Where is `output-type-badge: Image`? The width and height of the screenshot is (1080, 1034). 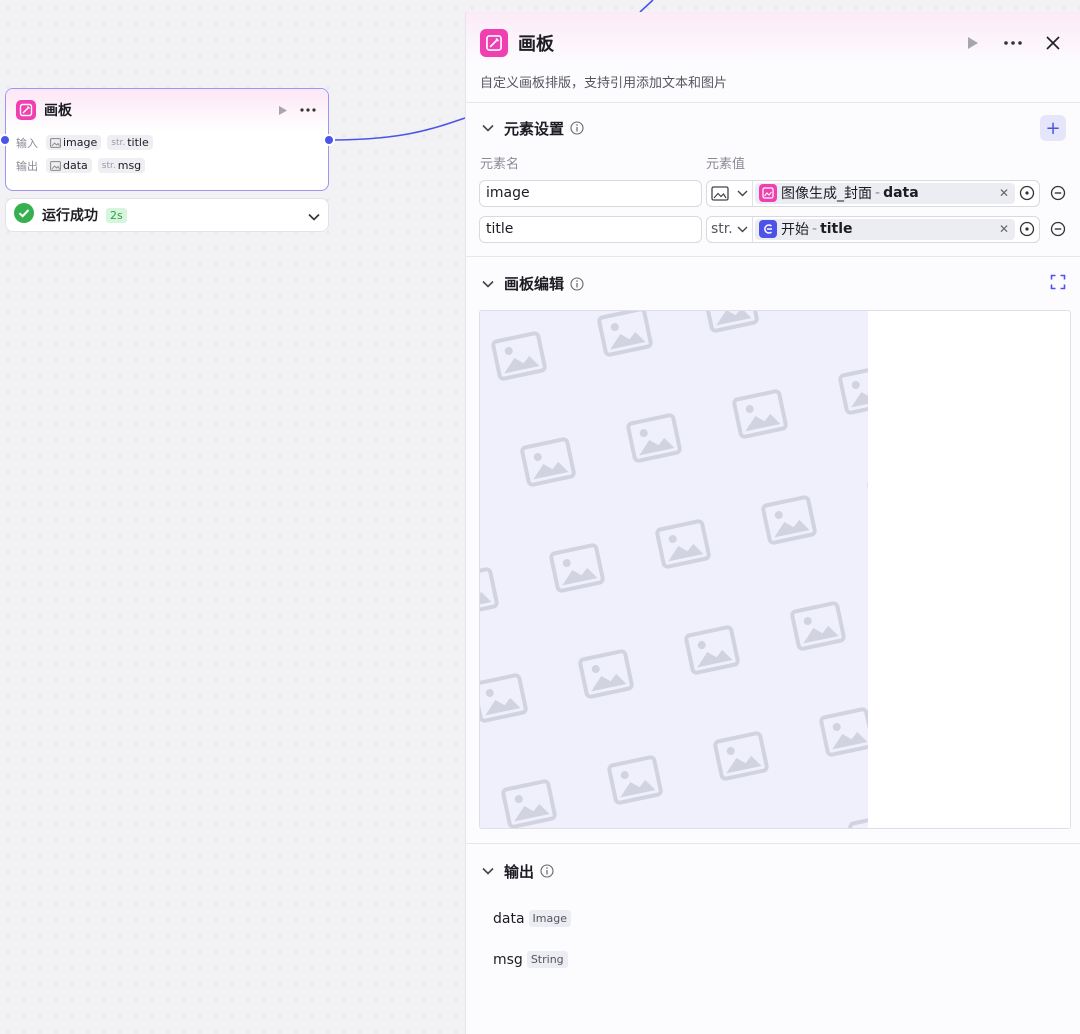
output-type-badge: Image is located at coordinates (549, 918).